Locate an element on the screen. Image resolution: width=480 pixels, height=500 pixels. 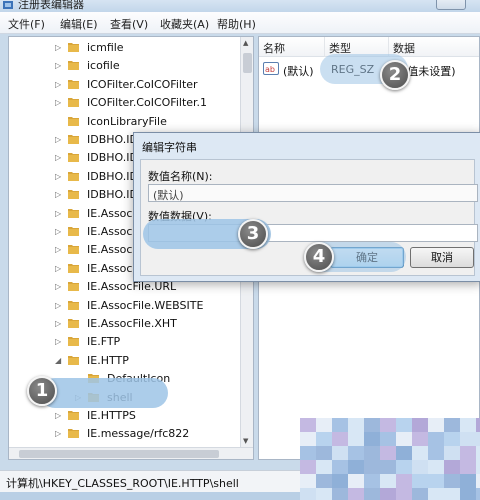
tree-item: ▷ icofile is located at coordinates (125, 66).